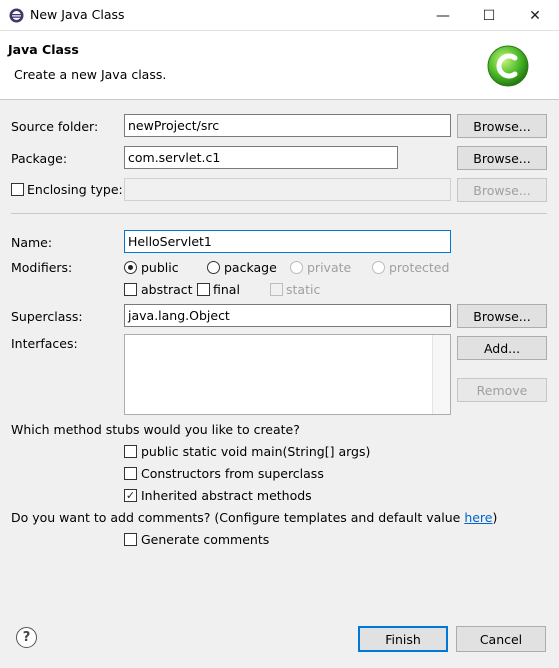  What do you see at coordinates (296, 267) in the screenshot?
I see `modifier-private-radio` at bounding box center [296, 267].